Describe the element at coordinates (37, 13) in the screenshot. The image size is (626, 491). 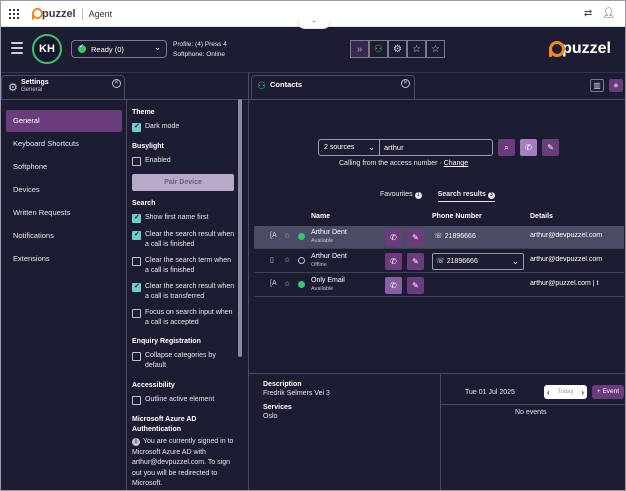
I see `puzzel-logo-icon` at that location.